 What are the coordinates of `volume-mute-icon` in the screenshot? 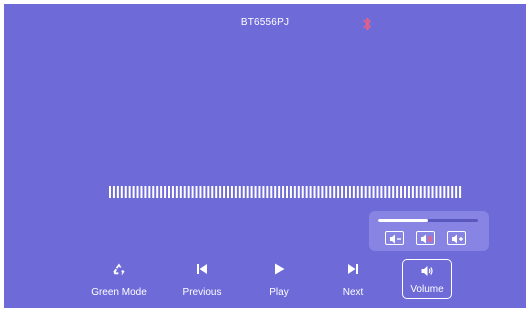 It's located at (427, 239).